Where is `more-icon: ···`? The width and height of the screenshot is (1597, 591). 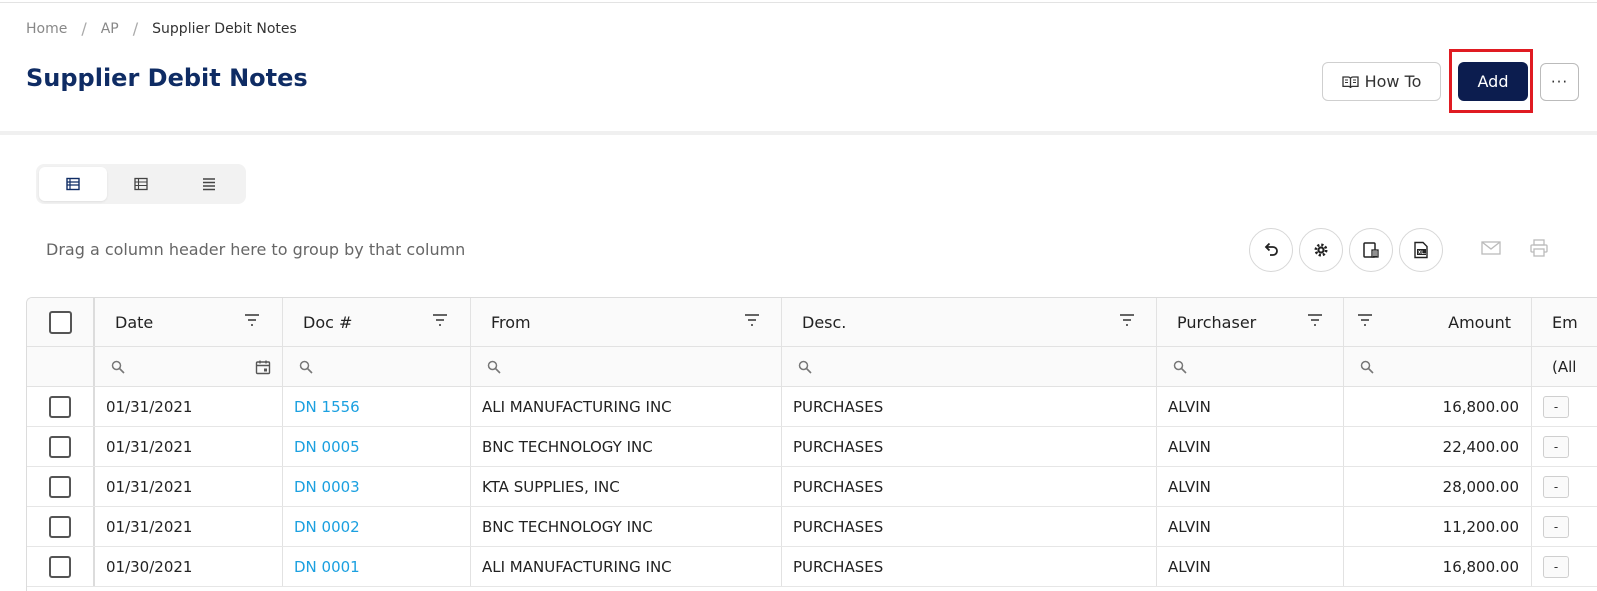 more-icon: ··· is located at coordinates (1559, 82).